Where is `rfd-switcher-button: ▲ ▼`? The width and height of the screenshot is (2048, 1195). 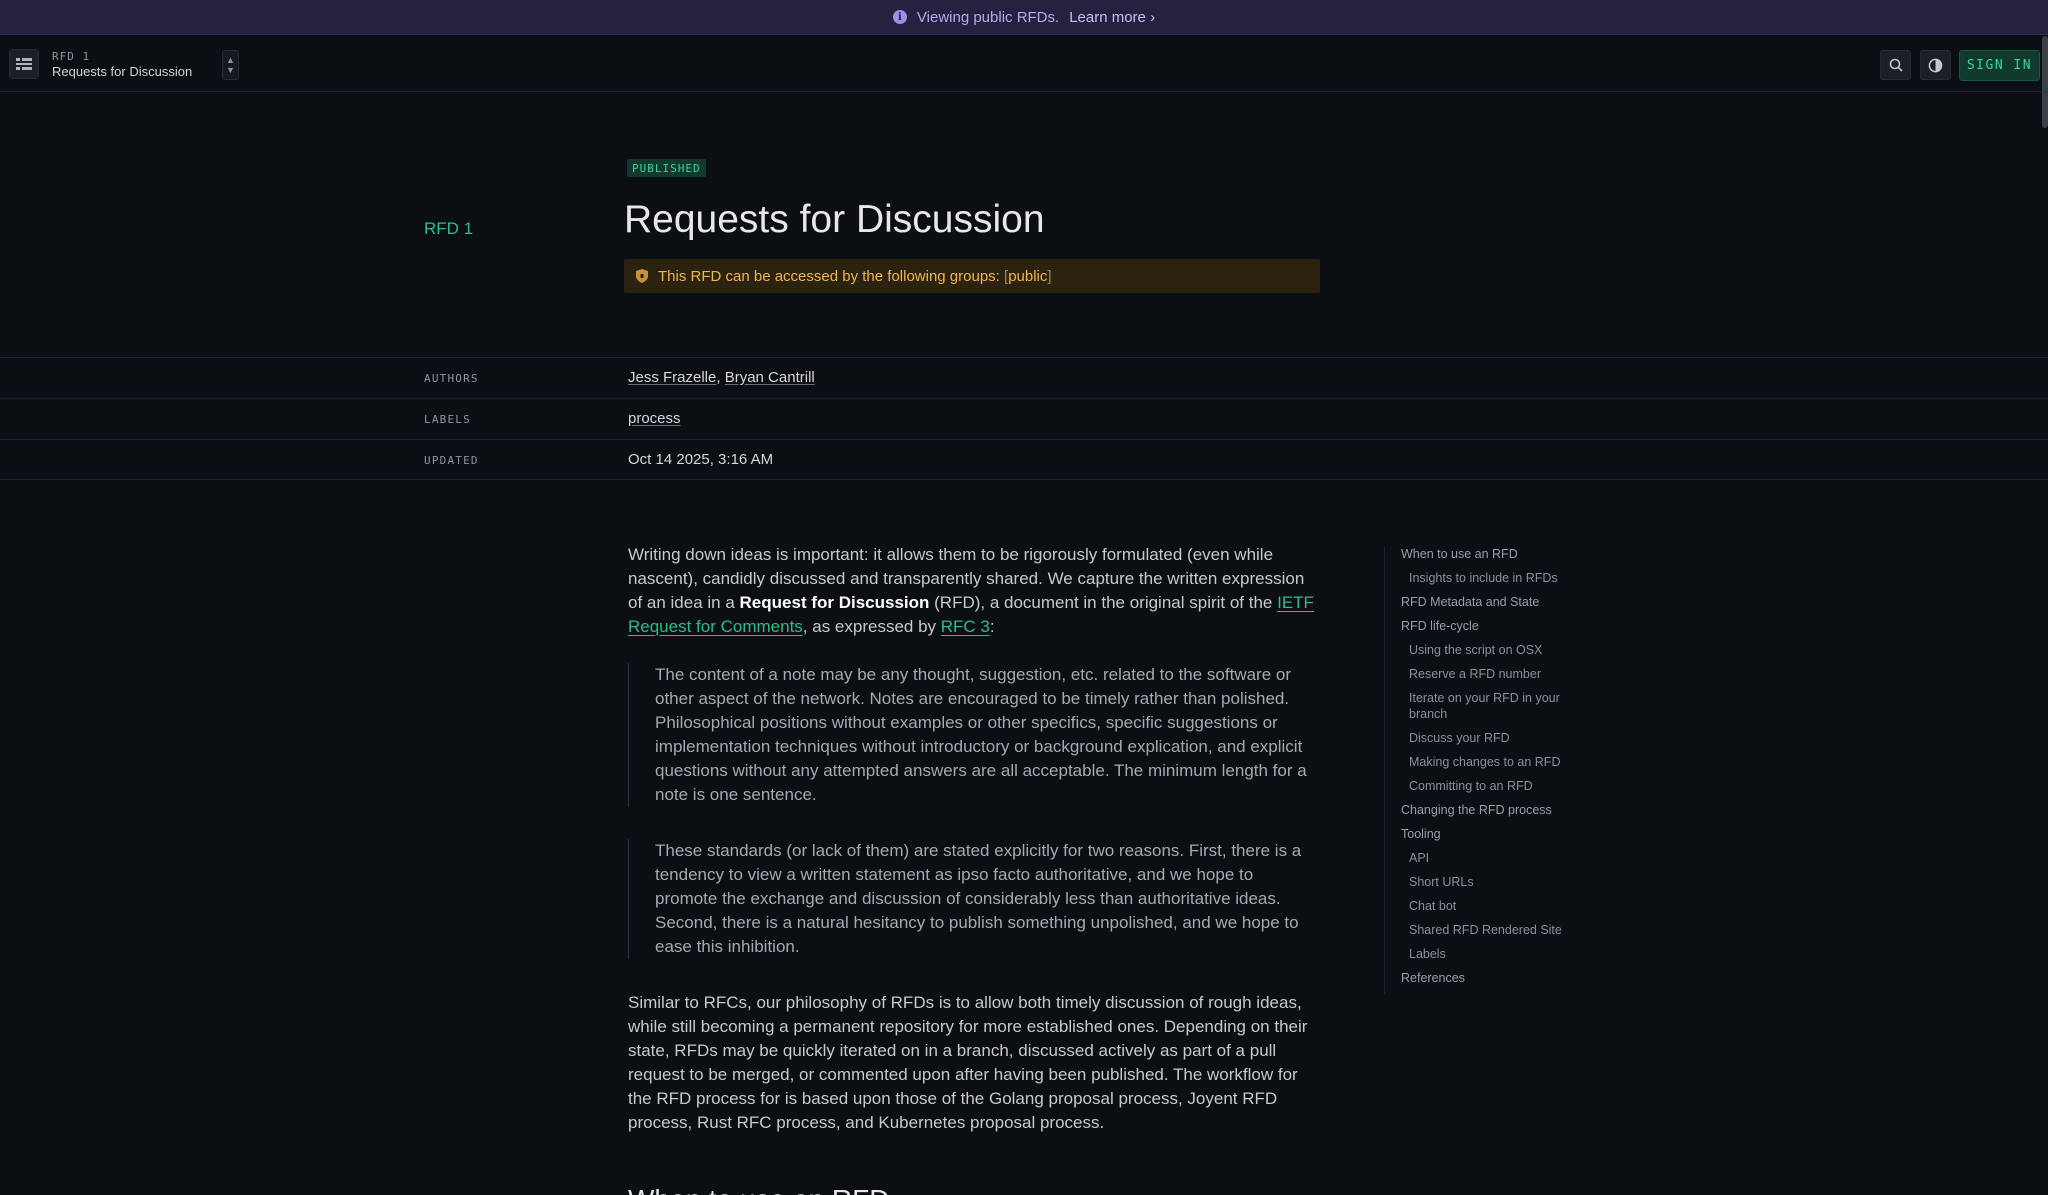
rfd-switcher-button: ▲ ▼ is located at coordinates (230, 65).